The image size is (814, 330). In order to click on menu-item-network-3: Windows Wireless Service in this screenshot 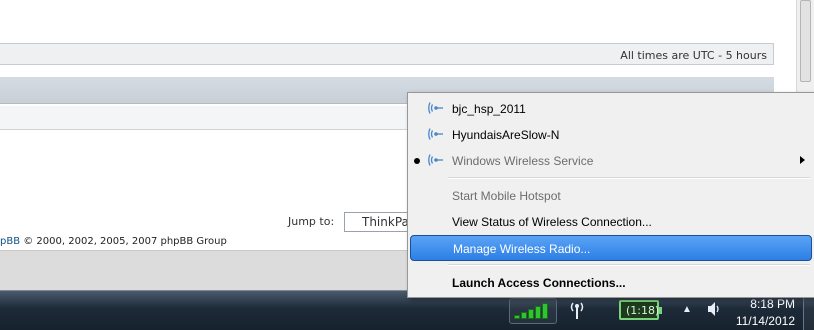, I will do `click(611, 161)`.